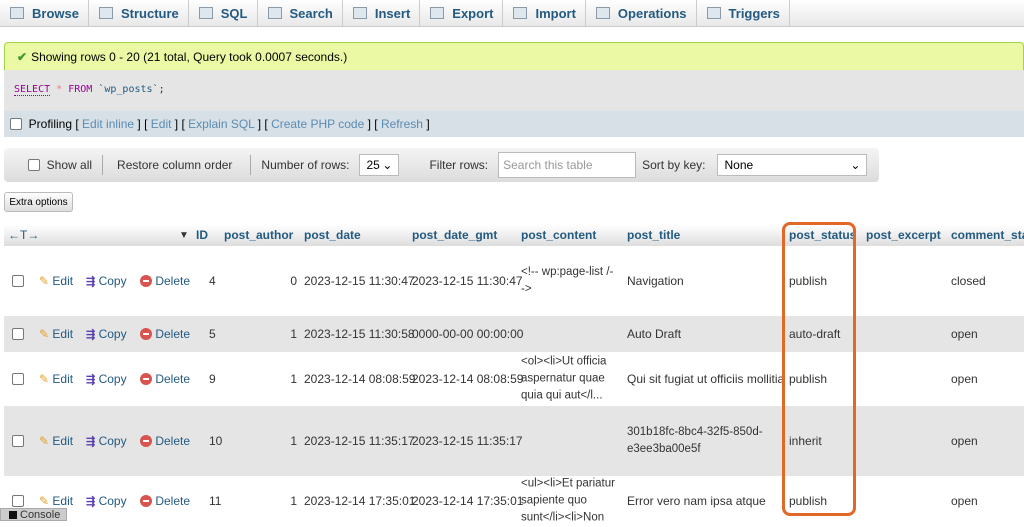 The width and height of the screenshot is (1024, 527). I want to click on tab-browse: Browse, so click(44, 13).